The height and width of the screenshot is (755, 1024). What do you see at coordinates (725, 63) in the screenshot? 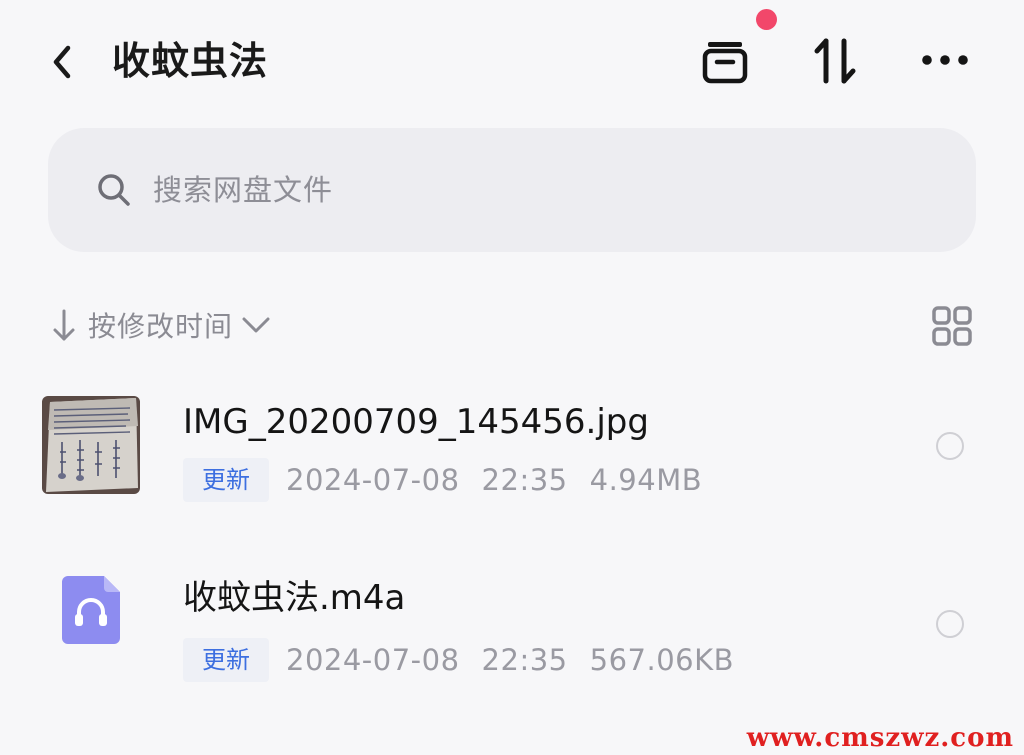
I see `archive-box-icon` at bounding box center [725, 63].